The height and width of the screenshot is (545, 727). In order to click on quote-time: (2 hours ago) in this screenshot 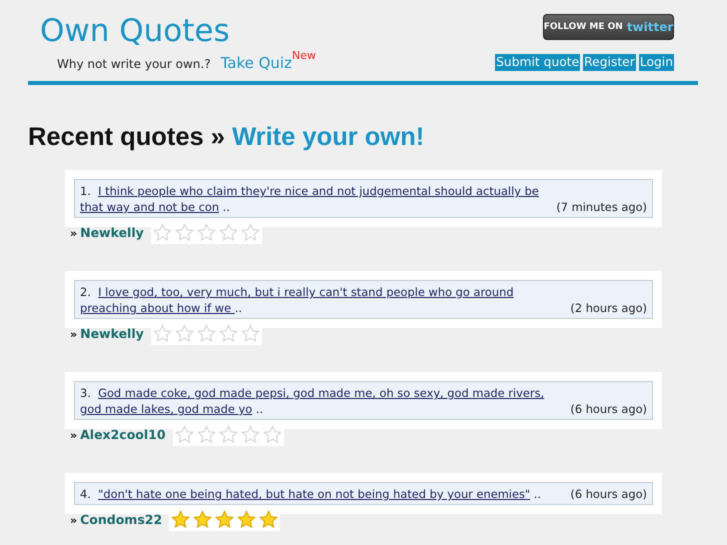, I will do `click(608, 308)`.